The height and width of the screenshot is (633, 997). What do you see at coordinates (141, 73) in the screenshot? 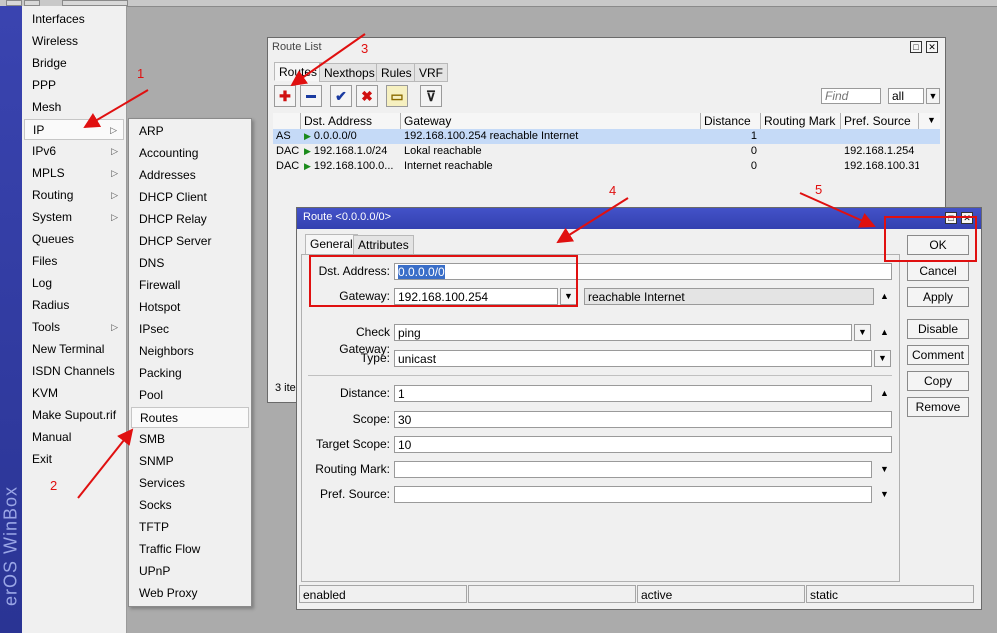
I see `annotation-label-1: 1` at bounding box center [141, 73].